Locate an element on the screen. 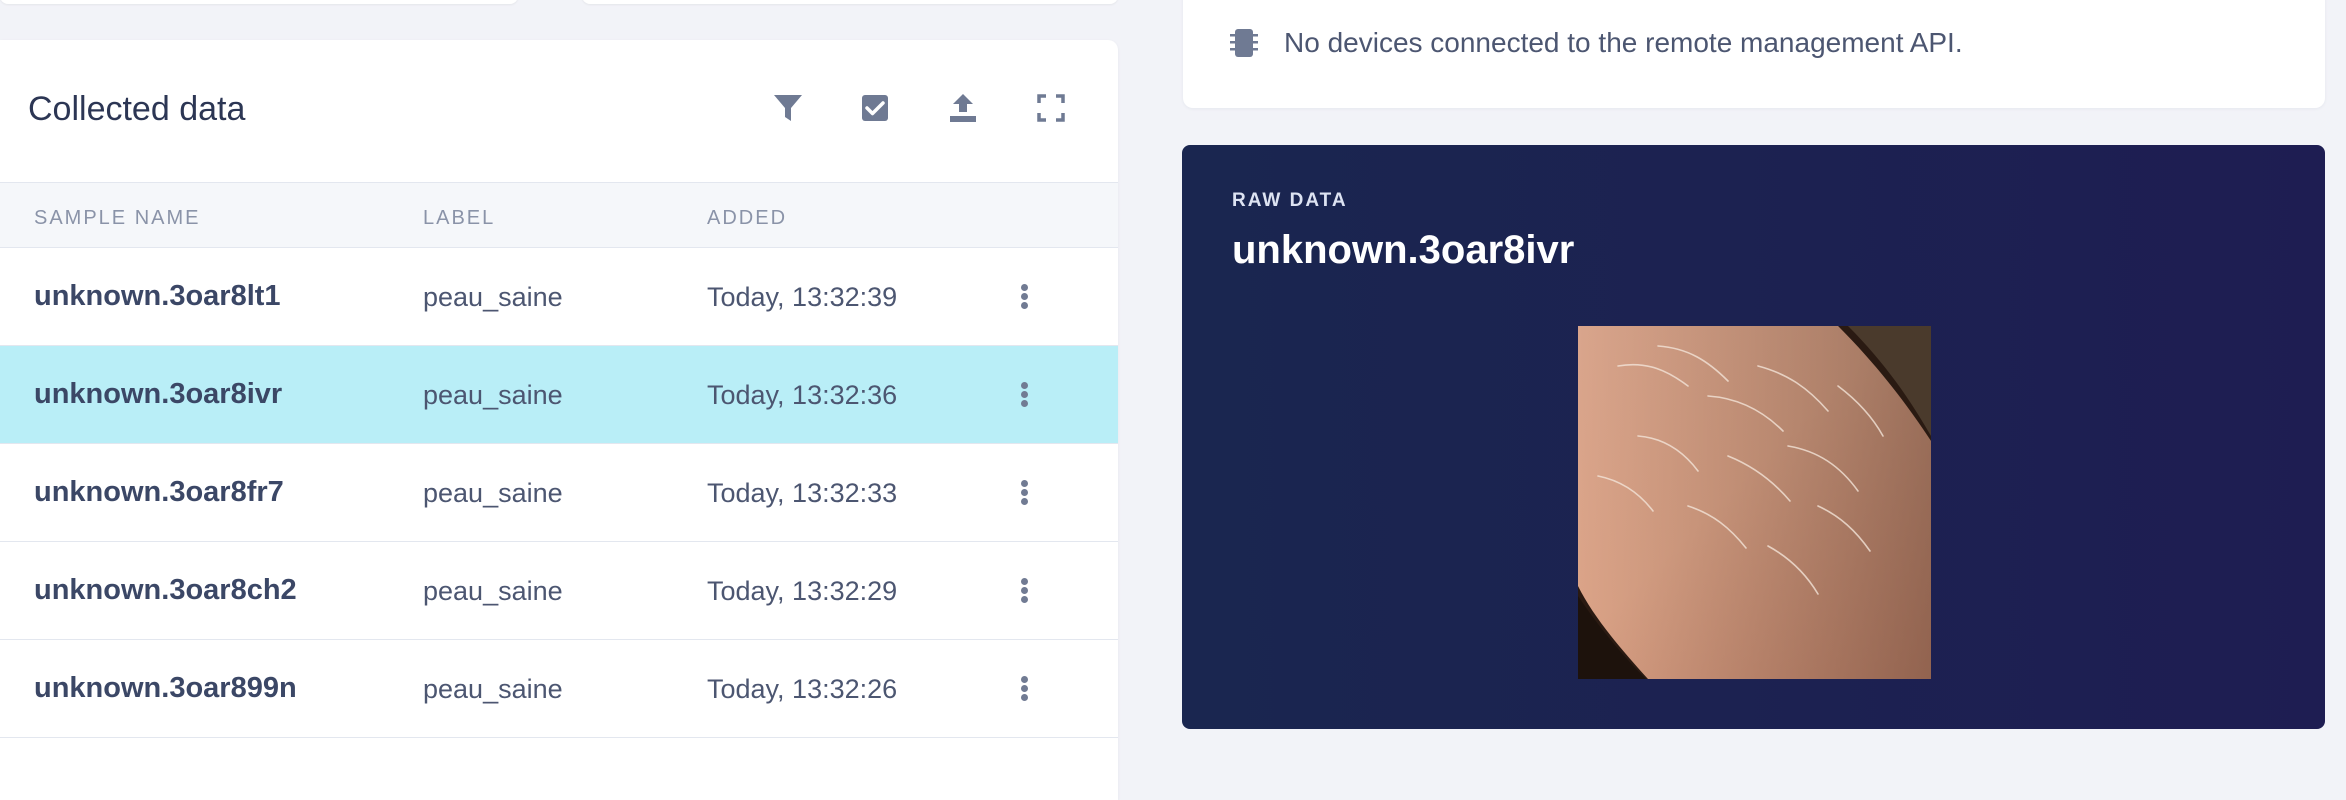  upload-icon is located at coordinates (963, 108).